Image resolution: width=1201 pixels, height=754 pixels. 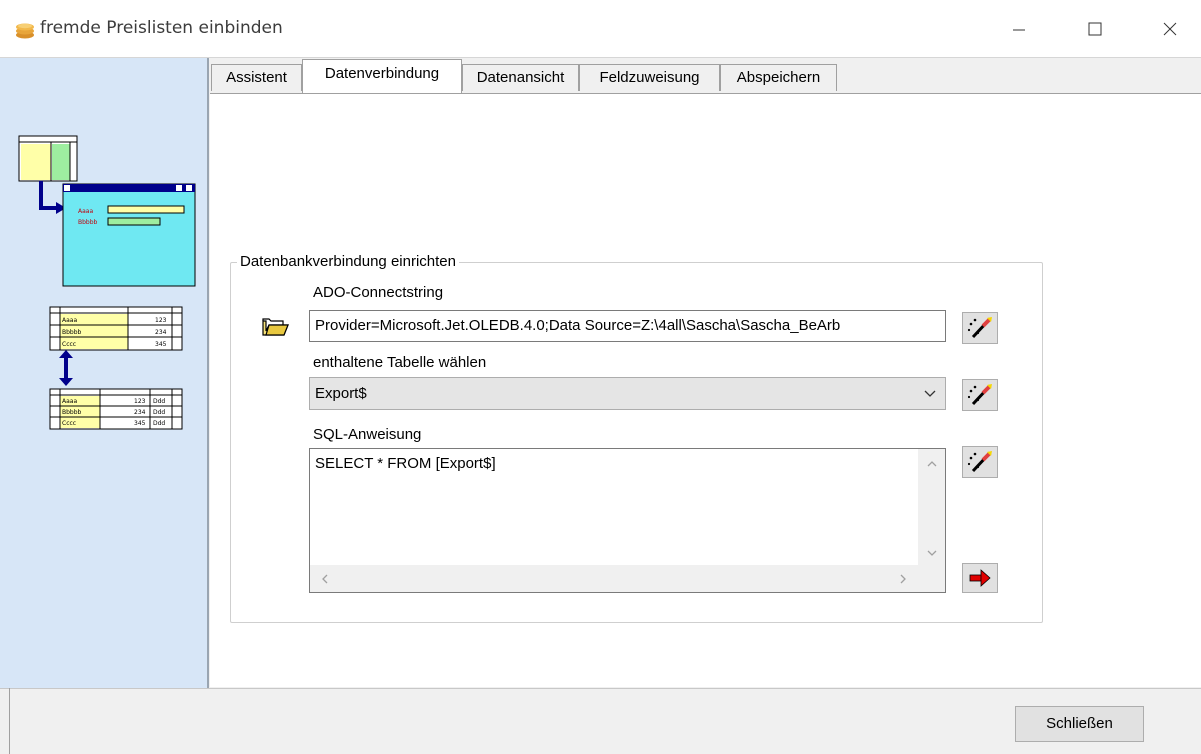 What do you see at coordinates (400, 362) in the screenshot?
I see `table-select-label: enthaltene Tabelle wählen` at bounding box center [400, 362].